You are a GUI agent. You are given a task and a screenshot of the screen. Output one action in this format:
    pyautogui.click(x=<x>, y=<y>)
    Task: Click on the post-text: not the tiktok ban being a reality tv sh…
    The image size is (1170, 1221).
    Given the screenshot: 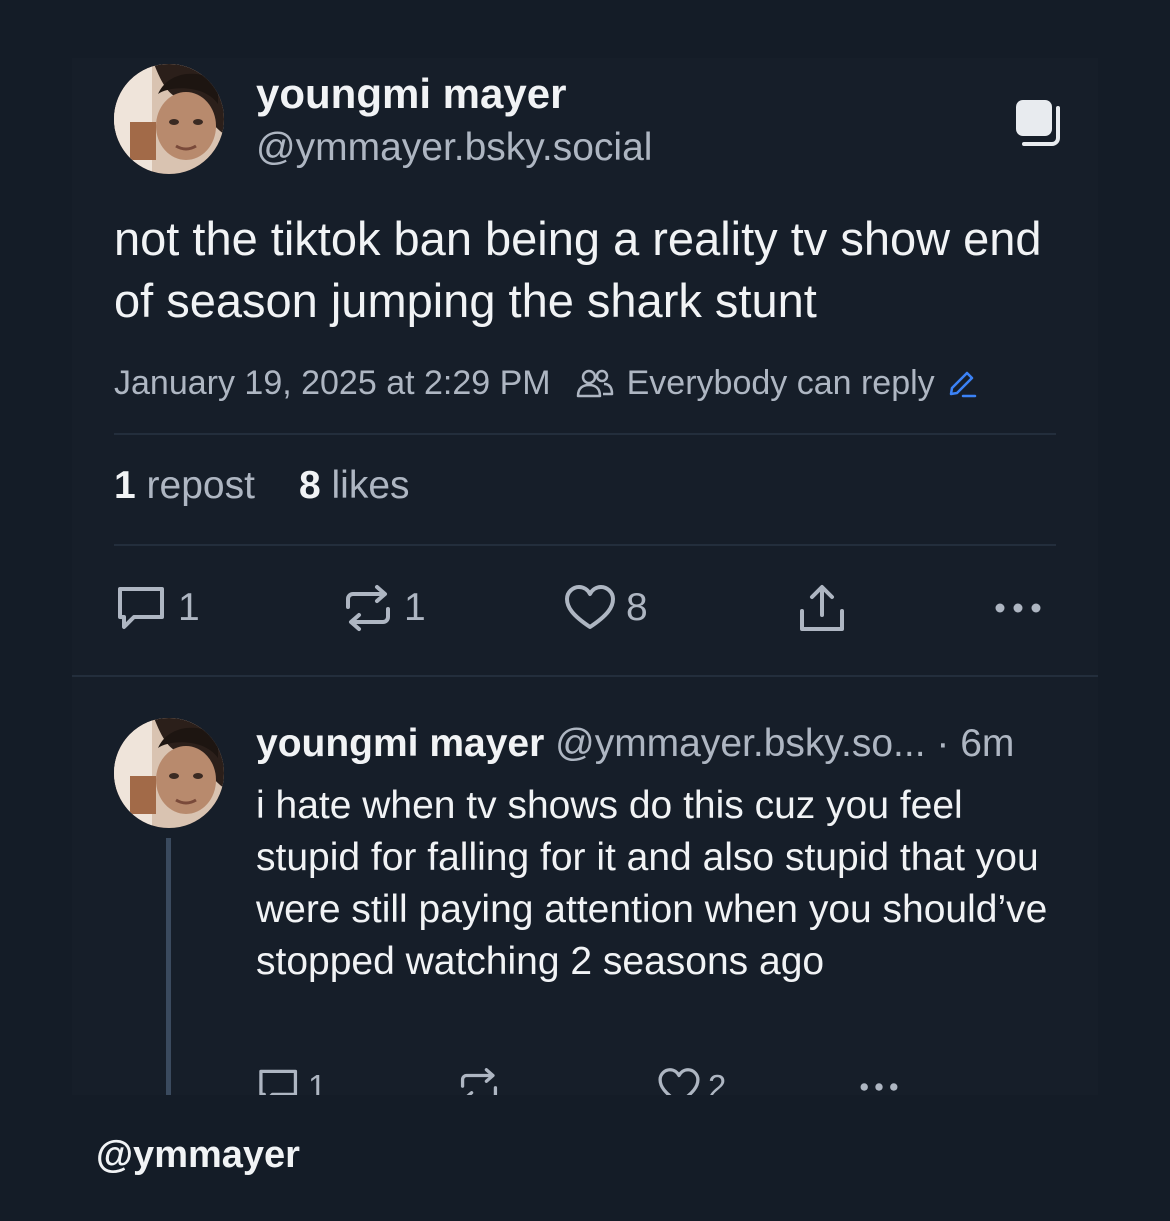 What is the action you would take?
    pyautogui.click(x=578, y=269)
    